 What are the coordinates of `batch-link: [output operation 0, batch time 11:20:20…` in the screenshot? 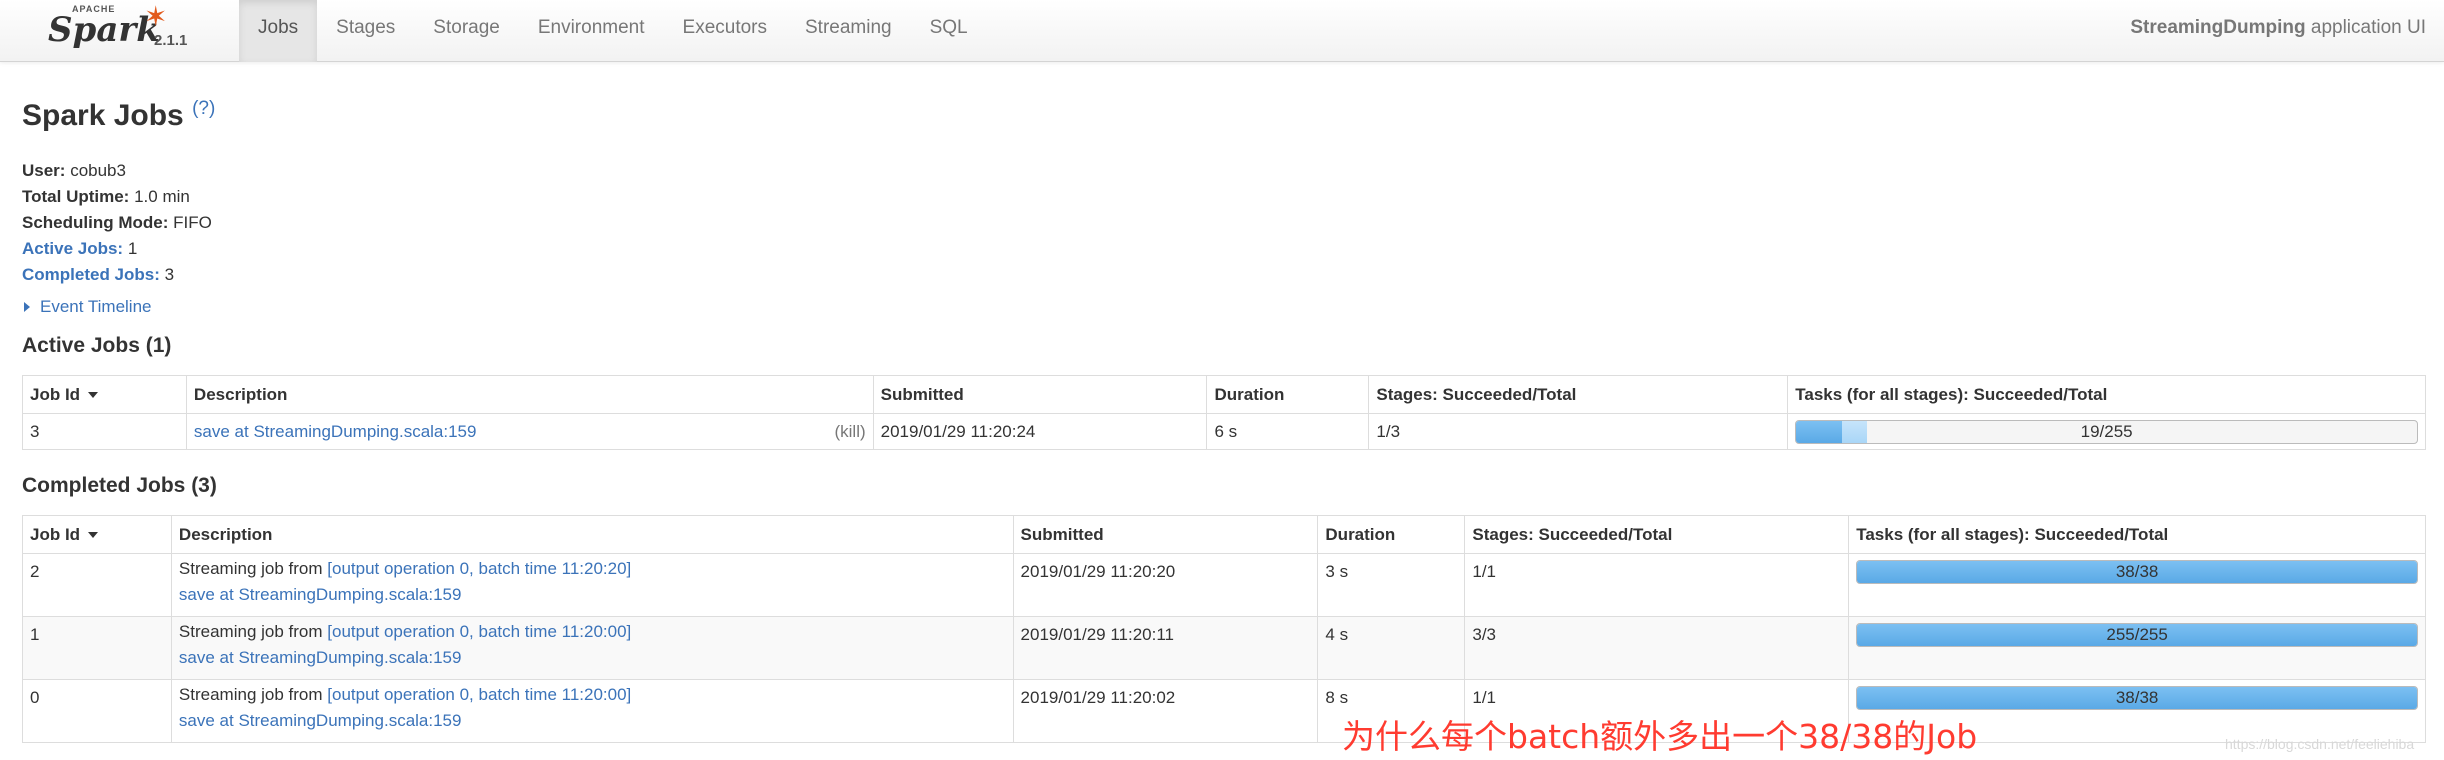 It's located at (479, 568).